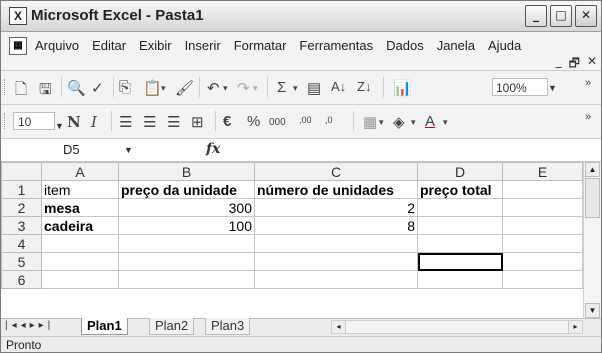 The width and height of the screenshot is (602, 353). What do you see at coordinates (402, 88) in the screenshot?
I see `chart-wizard-icon: 📊` at bounding box center [402, 88].